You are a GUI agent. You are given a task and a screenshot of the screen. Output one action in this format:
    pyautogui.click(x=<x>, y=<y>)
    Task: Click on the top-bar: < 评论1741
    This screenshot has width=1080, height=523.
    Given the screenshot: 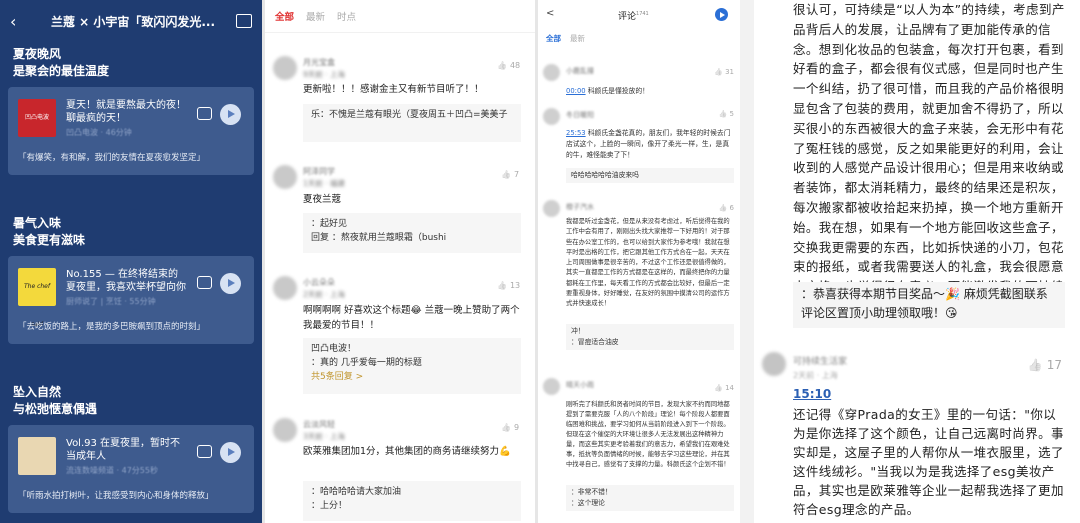 What is the action you would take?
    pyautogui.click(x=639, y=16)
    